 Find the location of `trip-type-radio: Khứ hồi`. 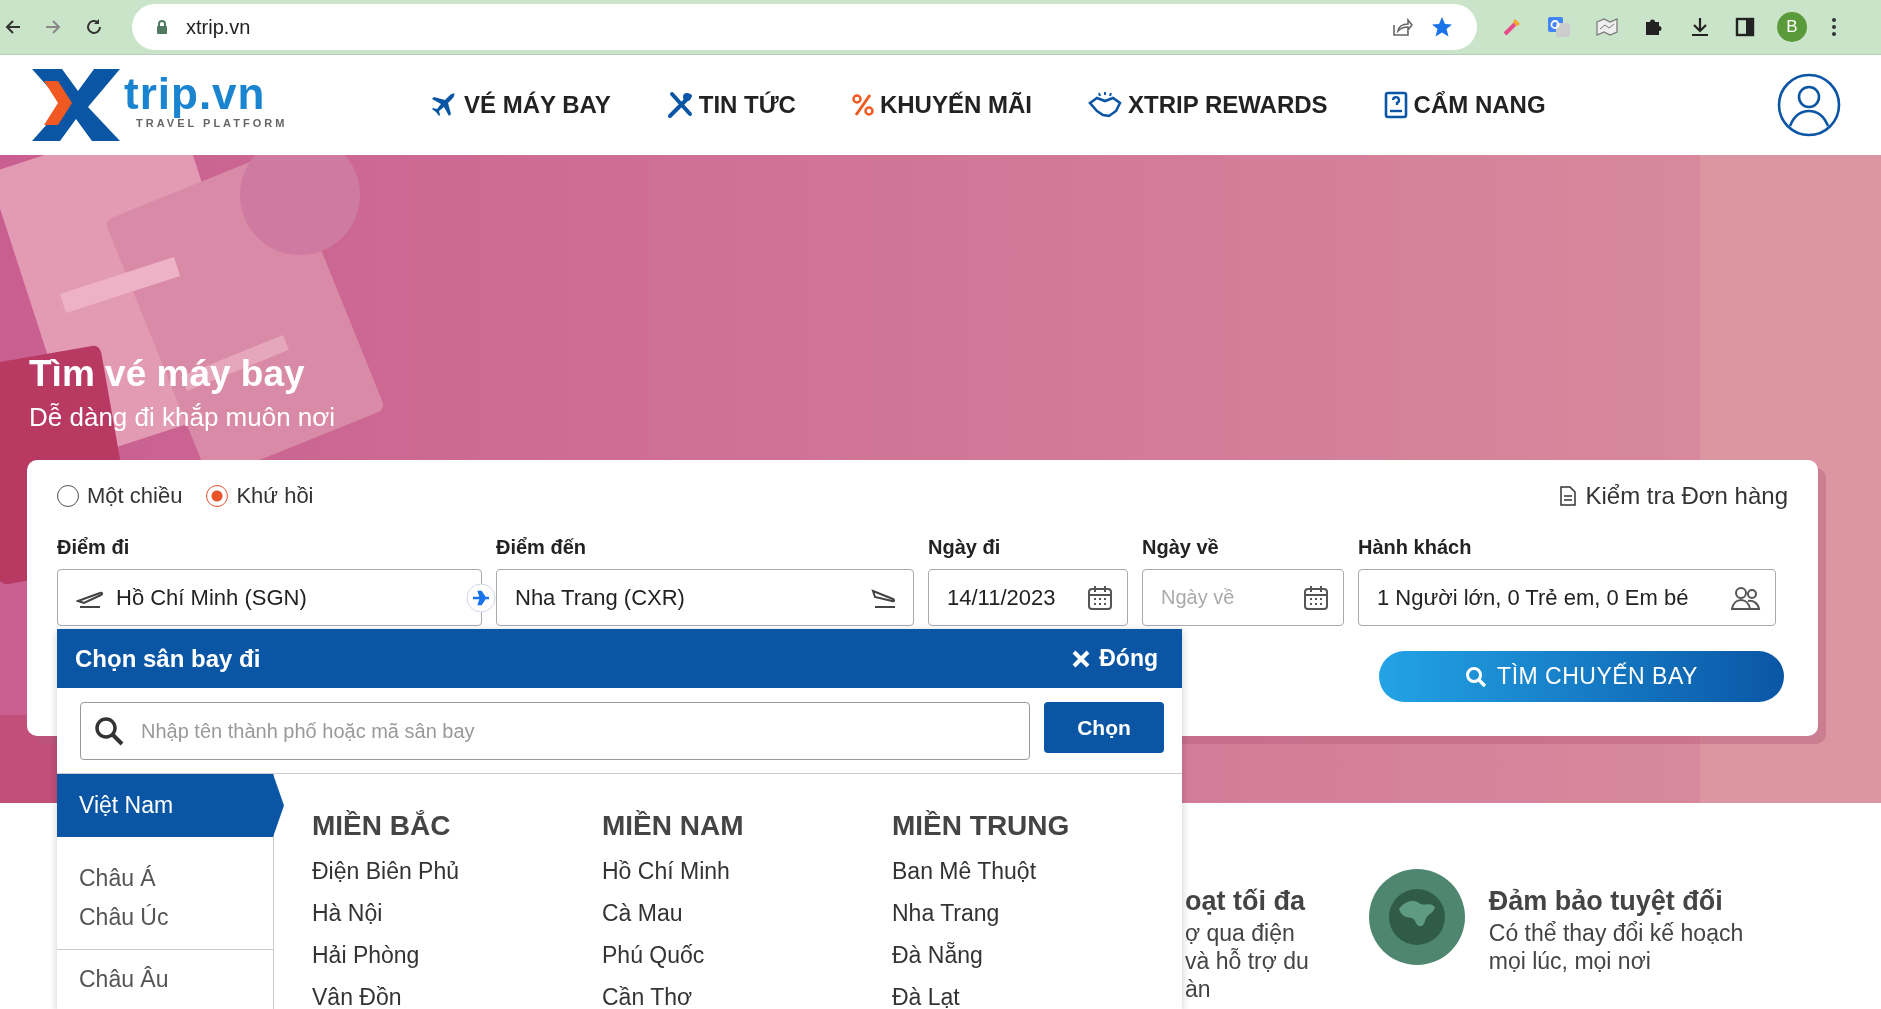

trip-type-radio: Khứ hồi is located at coordinates (260, 496).